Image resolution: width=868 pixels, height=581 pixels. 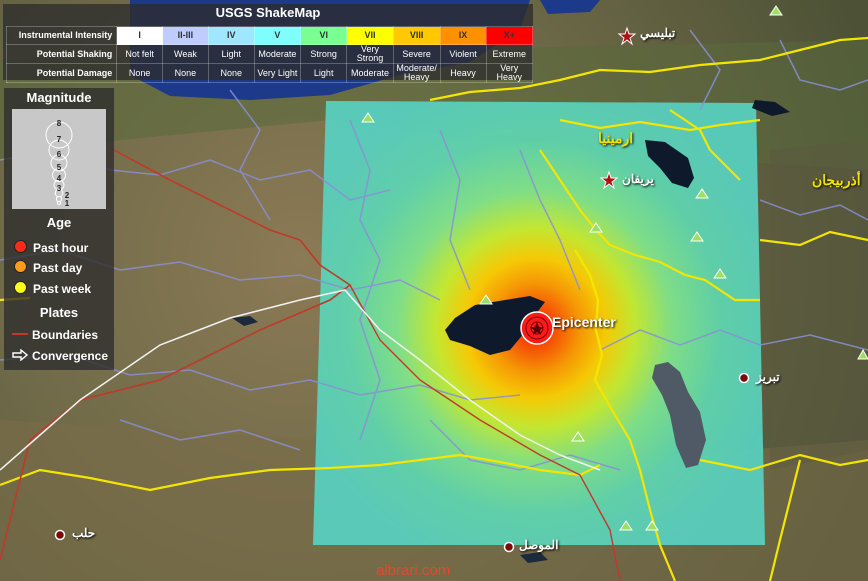 What do you see at coordinates (185, 54) in the screenshot?
I see `shaking-cell: Weak` at bounding box center [185, 54].